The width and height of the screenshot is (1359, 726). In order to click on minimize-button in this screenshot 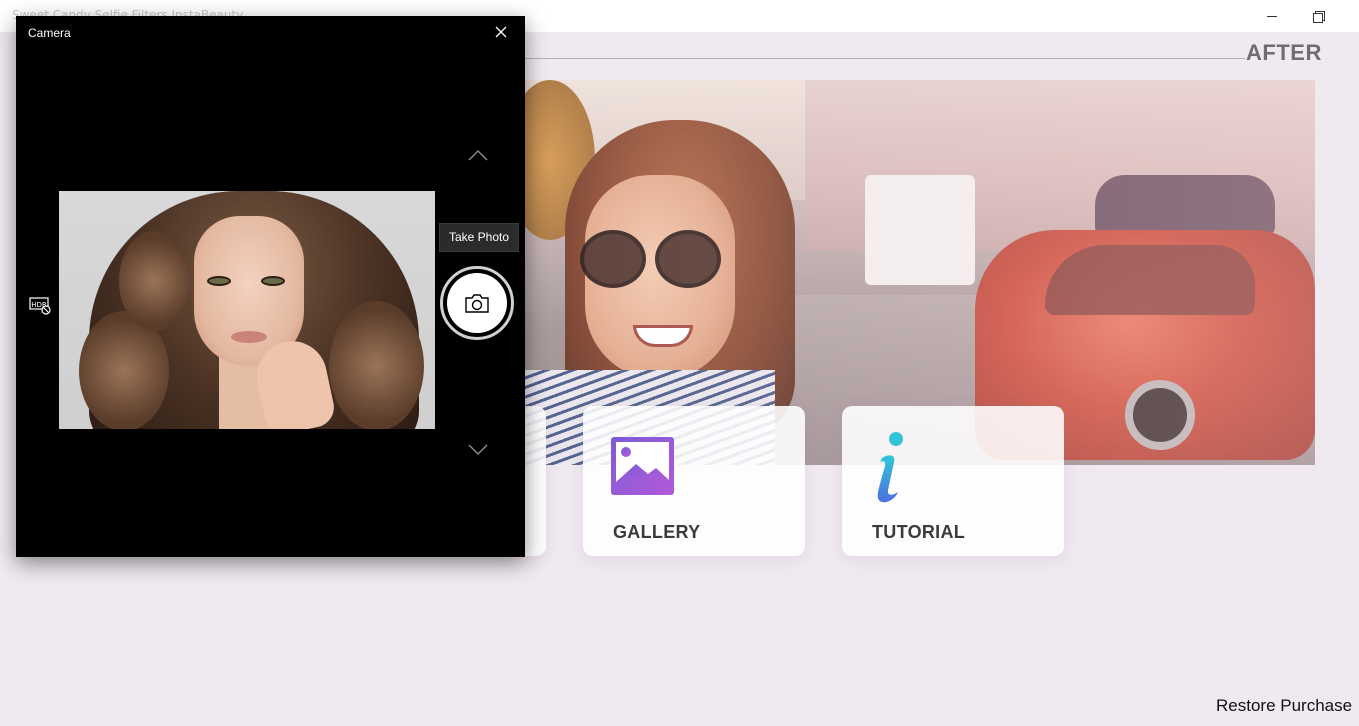, I will do `click(1272, 16)`.